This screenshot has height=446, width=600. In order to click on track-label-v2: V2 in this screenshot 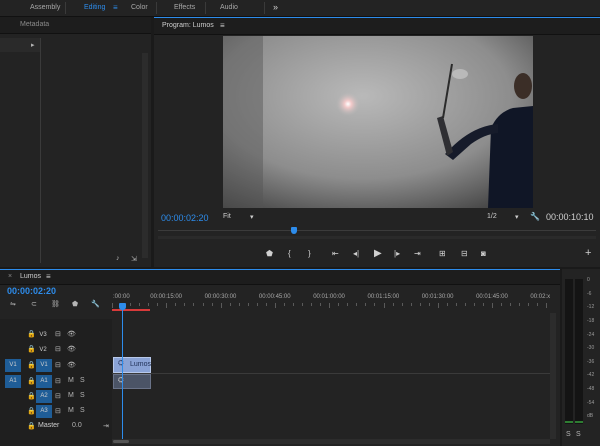, I will do `click(43, 350)`.